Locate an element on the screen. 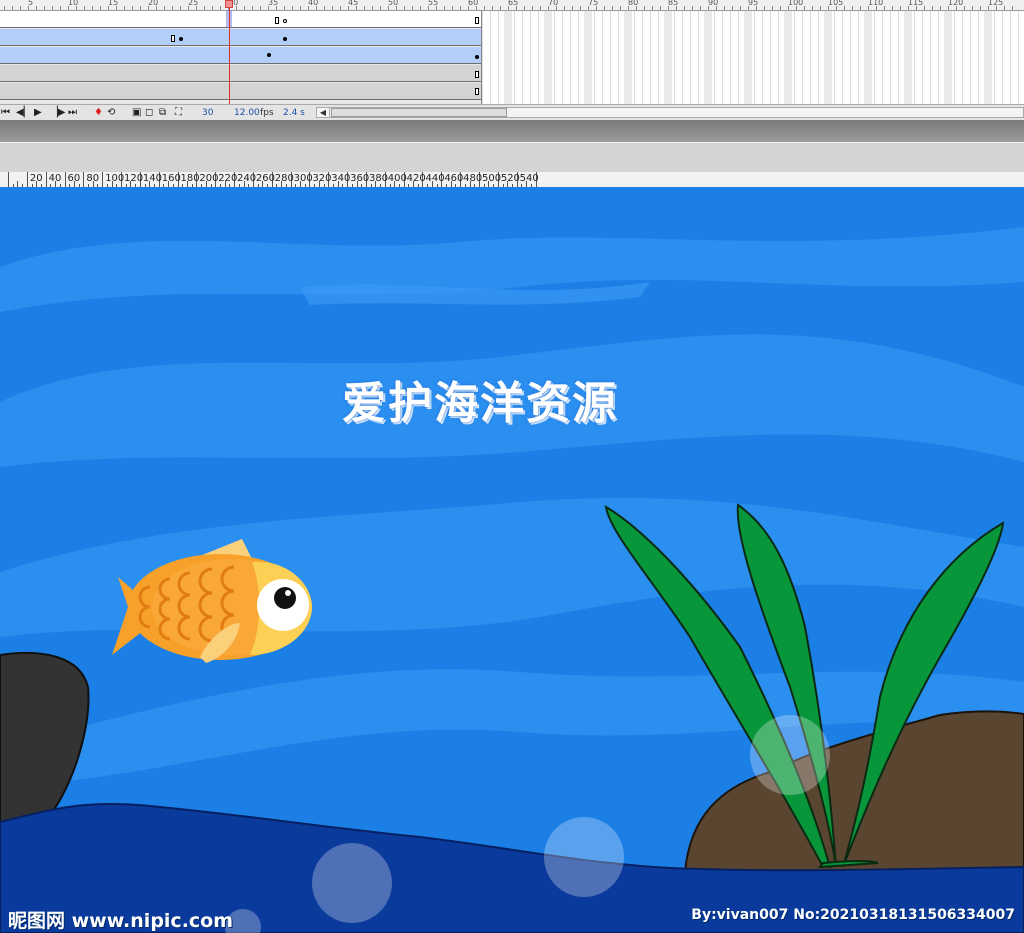 Image resolution: width=1024 pixels, height=933 pixels. playhead is located at coordinates (229, 52).